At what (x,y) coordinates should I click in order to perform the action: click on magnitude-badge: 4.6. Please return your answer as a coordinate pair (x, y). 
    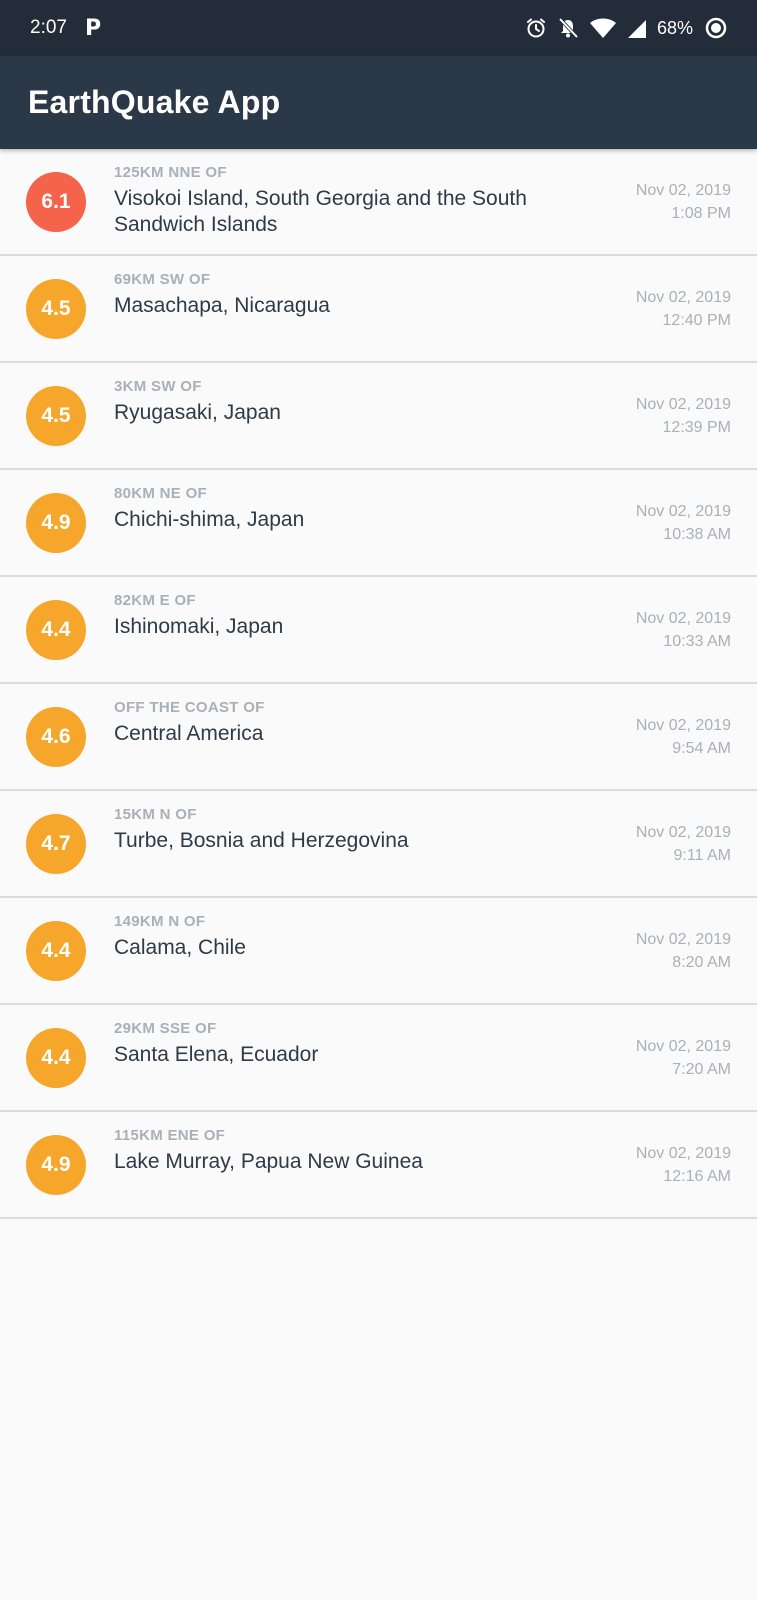
    Looking at the image, I should click on (56, 737).